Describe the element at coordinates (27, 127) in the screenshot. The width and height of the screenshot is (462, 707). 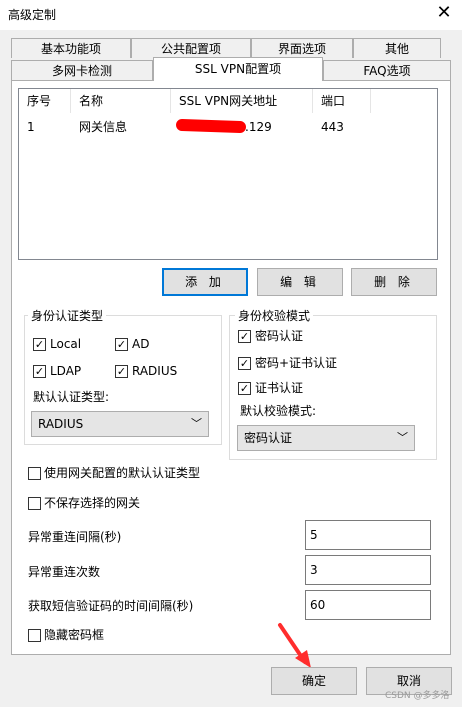
I see `table-row-index: 1` at that location.